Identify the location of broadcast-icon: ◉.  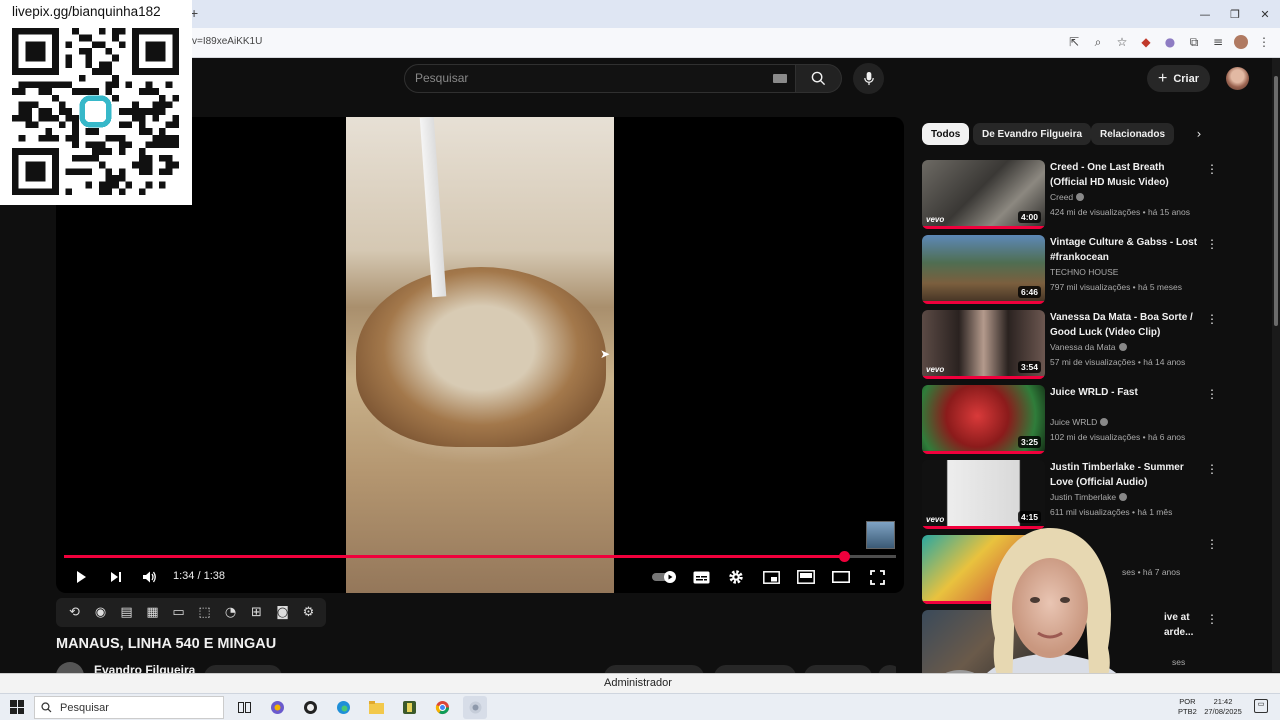
(100, 612).